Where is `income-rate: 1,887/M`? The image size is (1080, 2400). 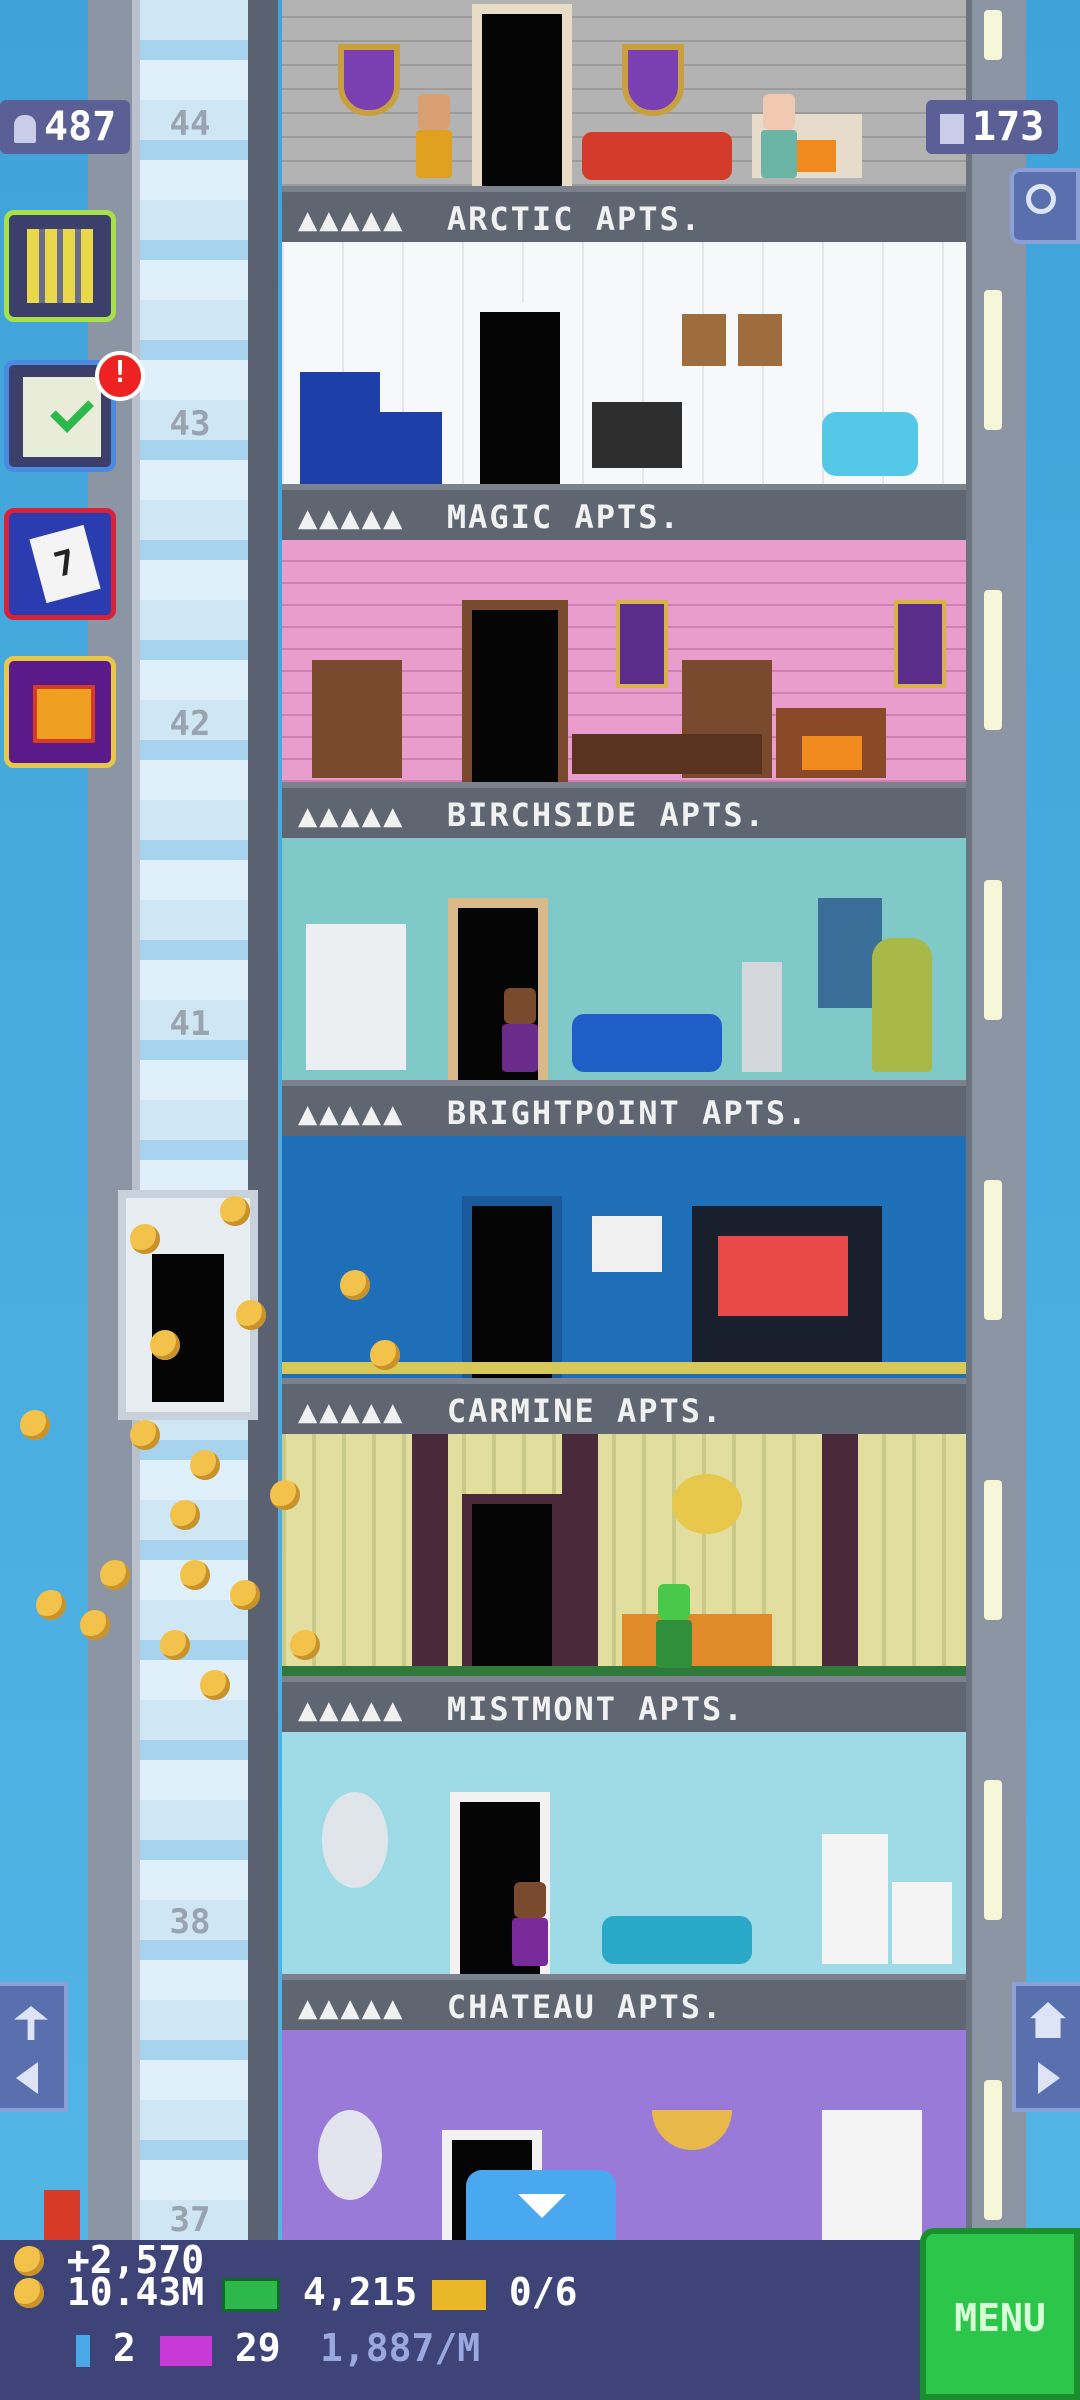 income-rate: 1,887/M is located at coordinates (400, 2348).